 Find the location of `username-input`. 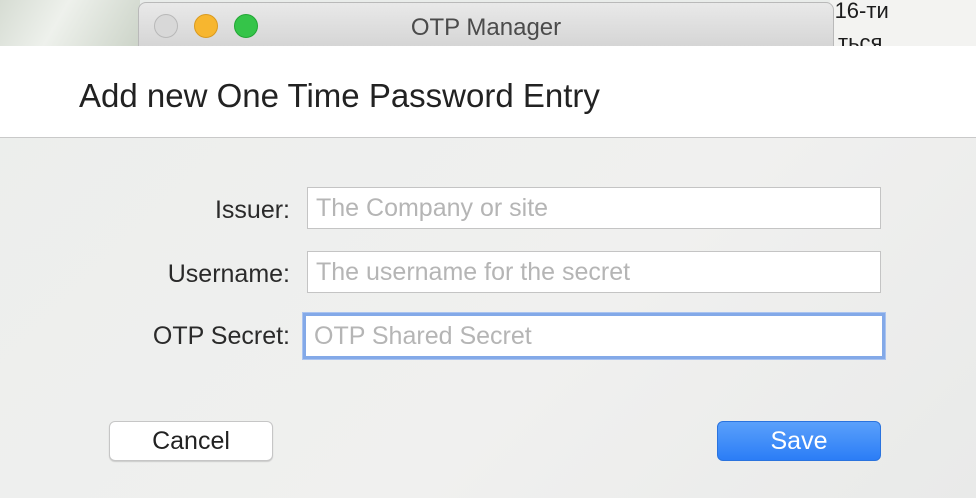

username-input is located at coordinates (594, 272).